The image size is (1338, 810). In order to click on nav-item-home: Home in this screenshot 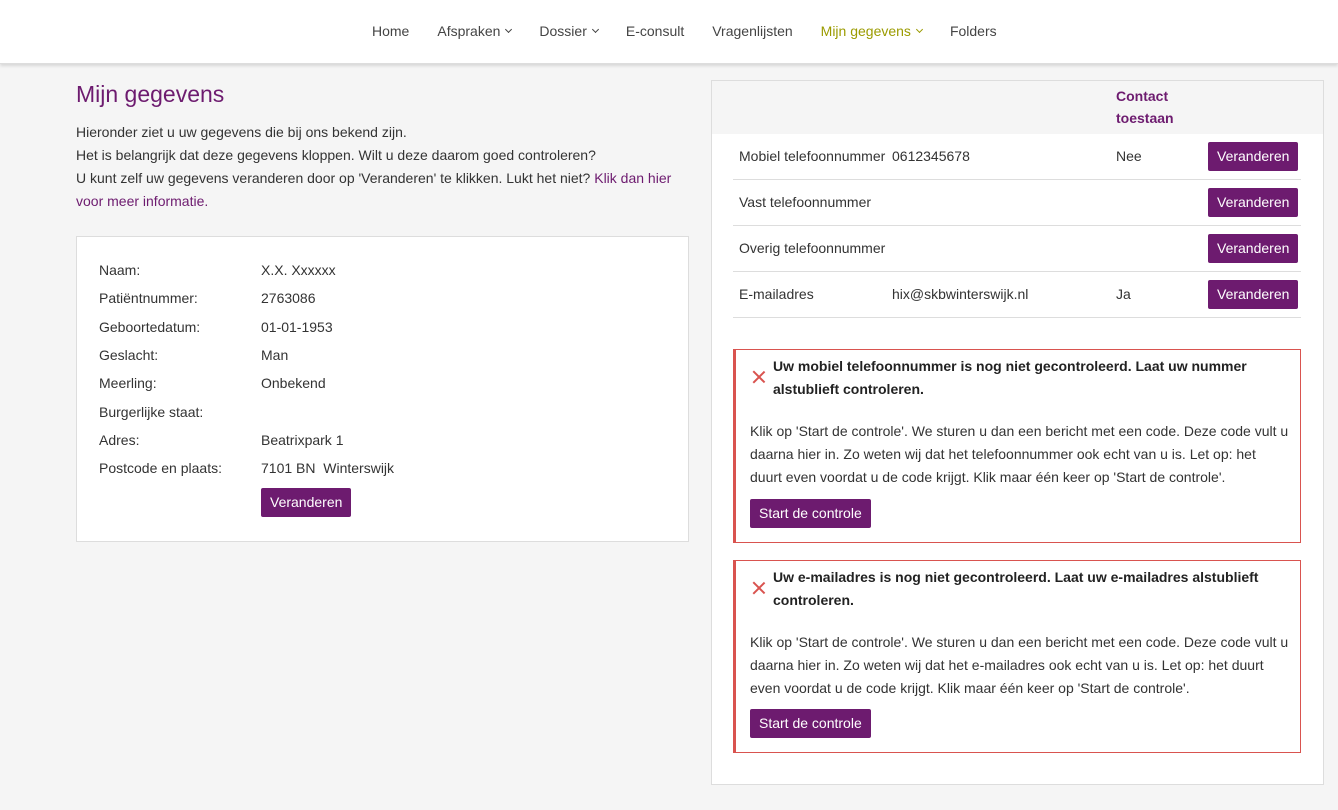, I will do `click(390, 31)`.